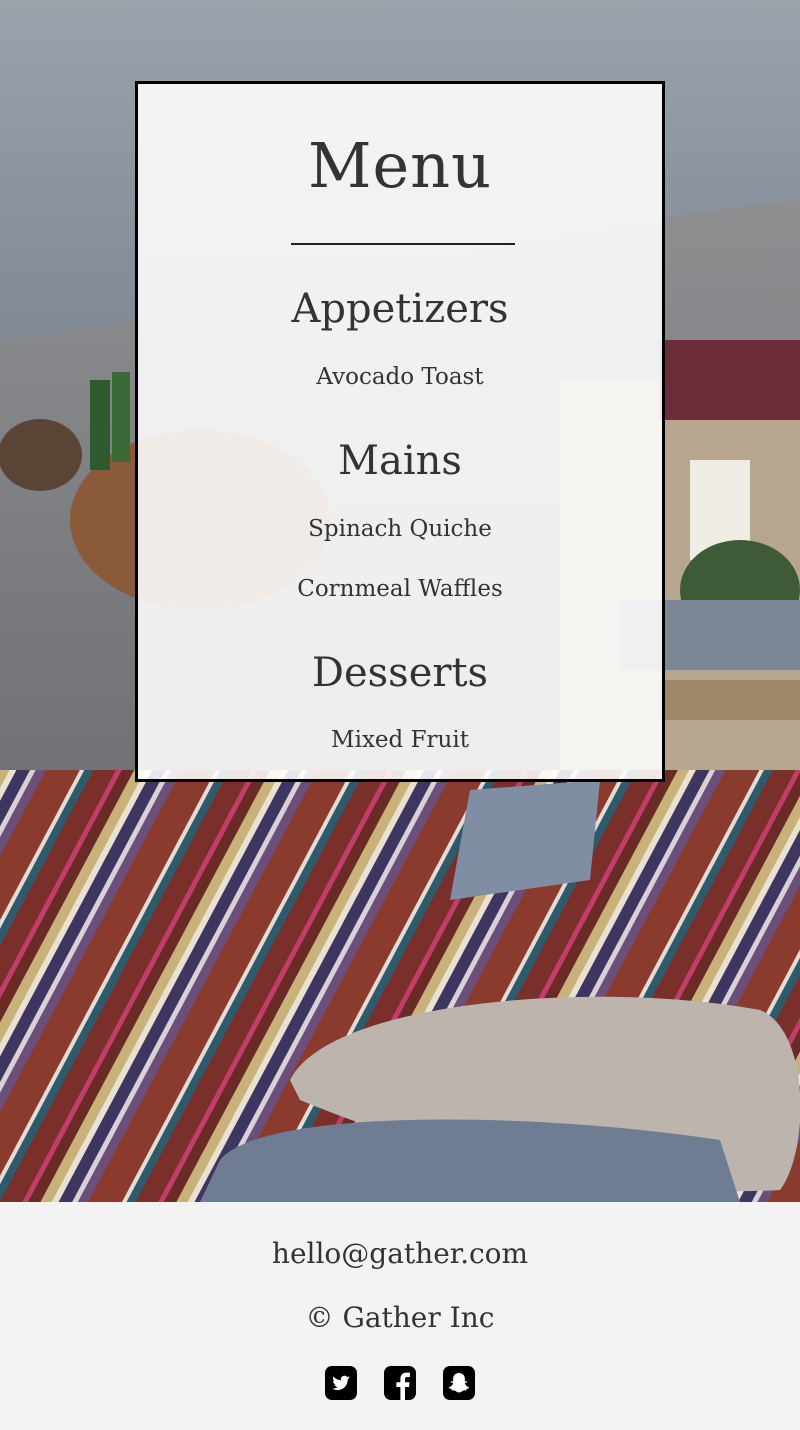  Describe the element at coordinates (403, 244) in the screenshot. I see `menu-divider` at that location.